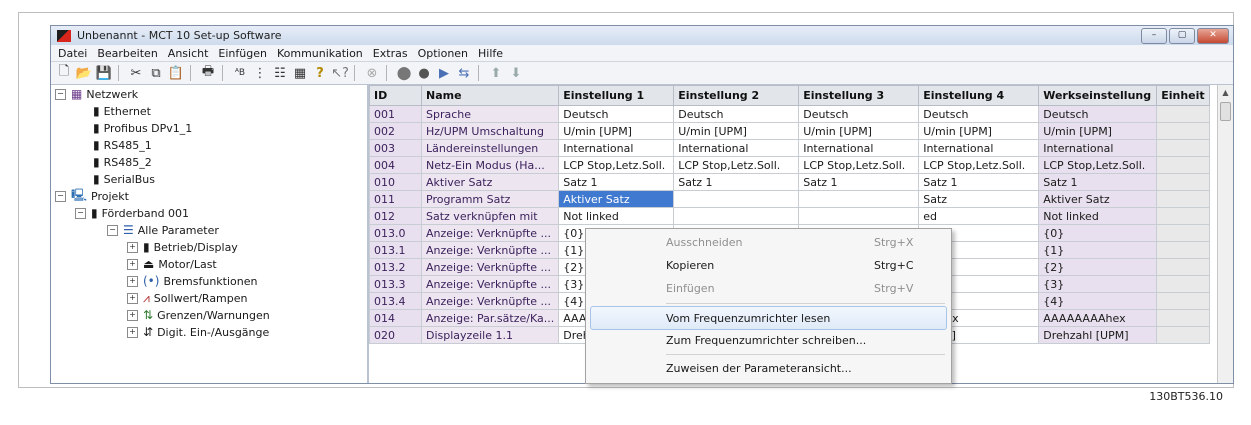 The width and height of the screenshot is (1251, 425). Describe the element at coordinates (395, 165) in the screenshot. I see `cell-id: 004` at that location.